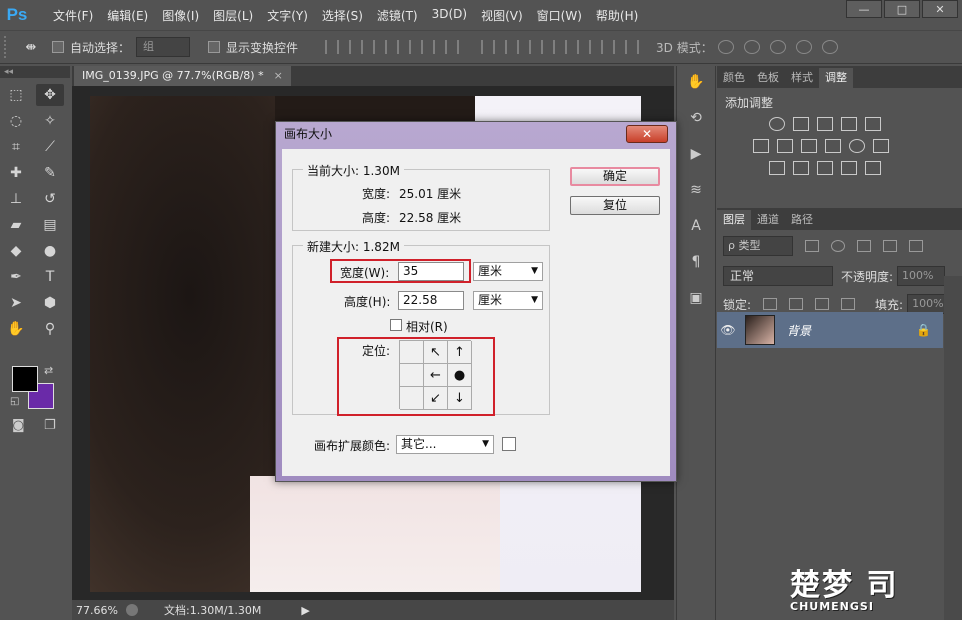 The height and width of the screenshot is (620, 962). I want to click on maximize-button: □, so click(902, 9).